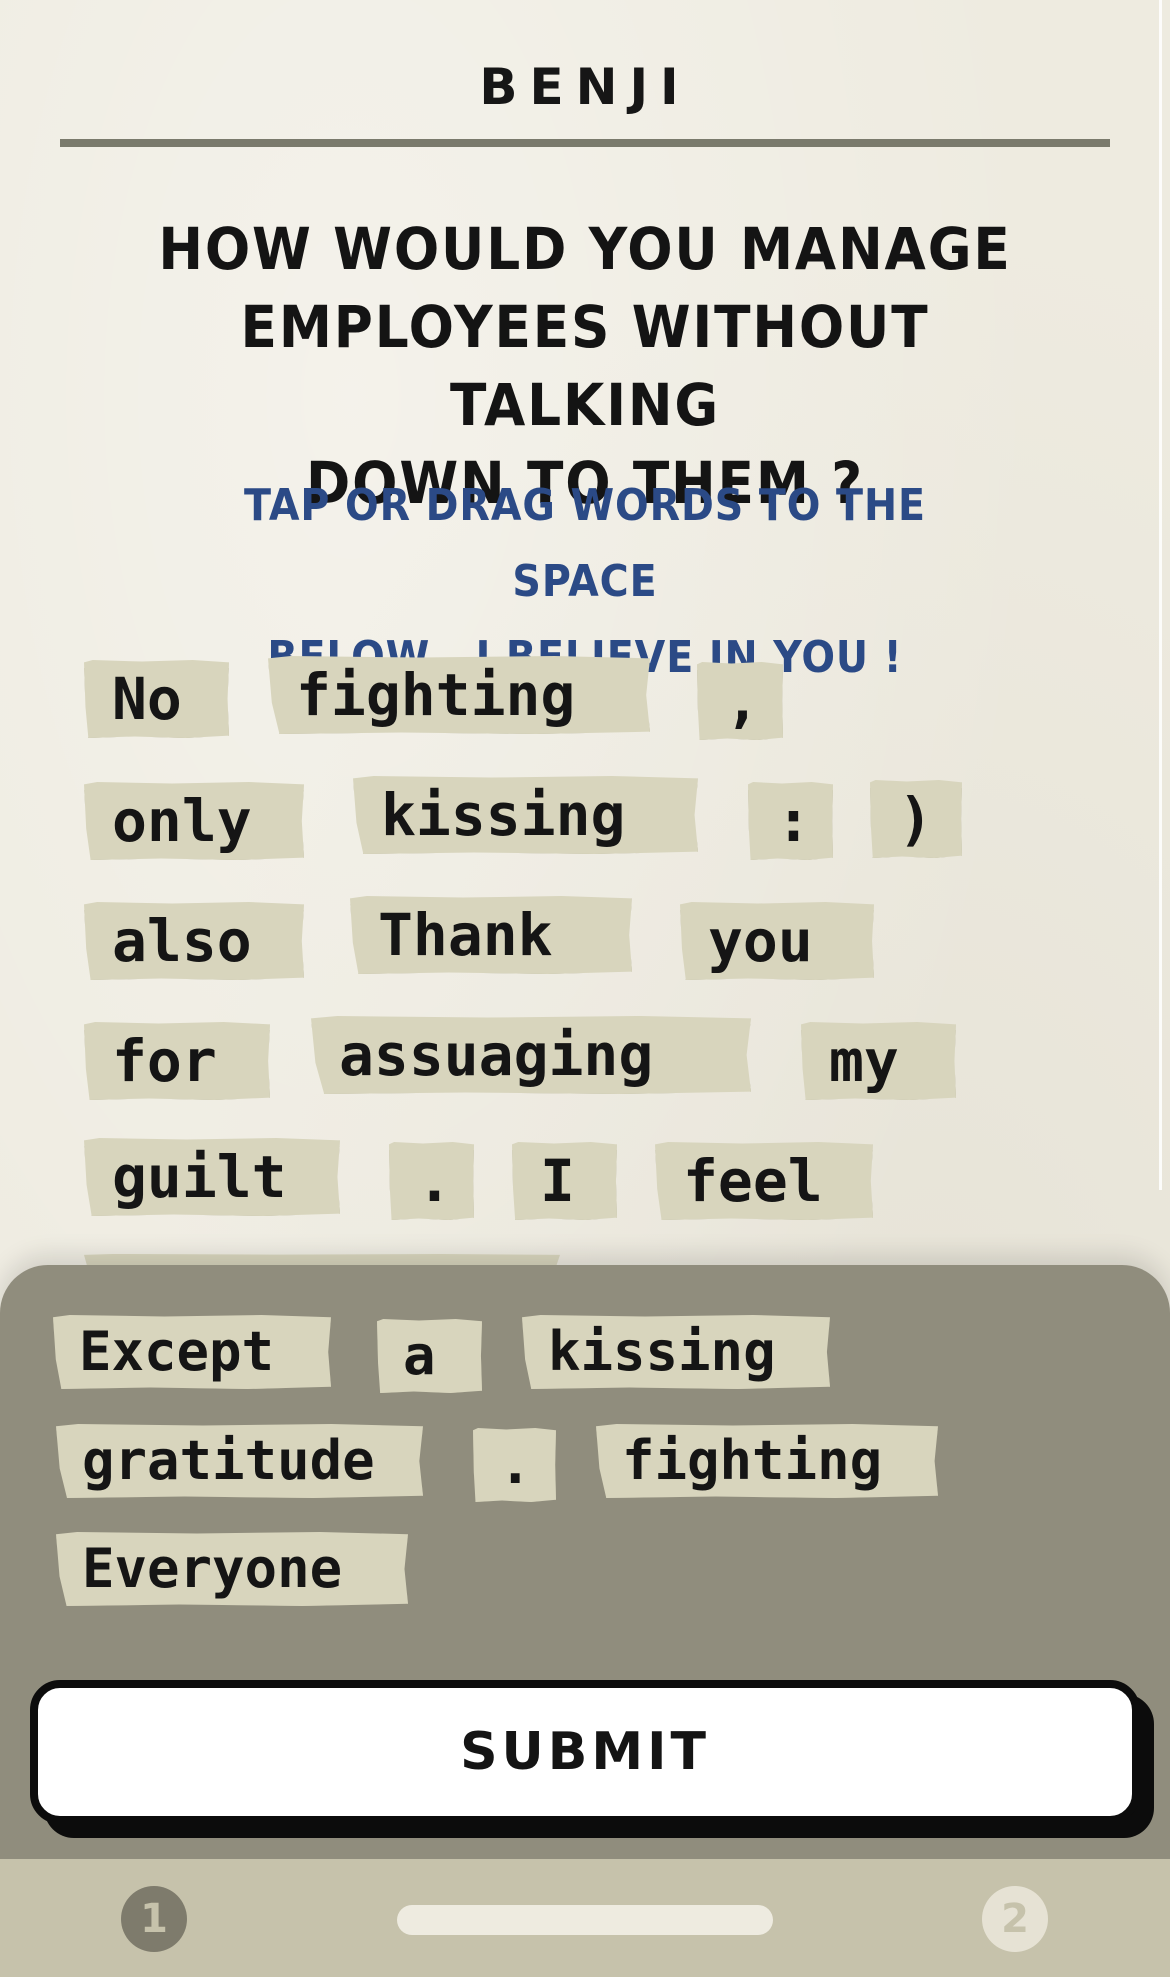 Image resolution: width=1170 pixels, height=1977 pixels. Describe the element at coordinates (564, 1181) in the screenshot. I see `answer-word-tile: I` at that location.